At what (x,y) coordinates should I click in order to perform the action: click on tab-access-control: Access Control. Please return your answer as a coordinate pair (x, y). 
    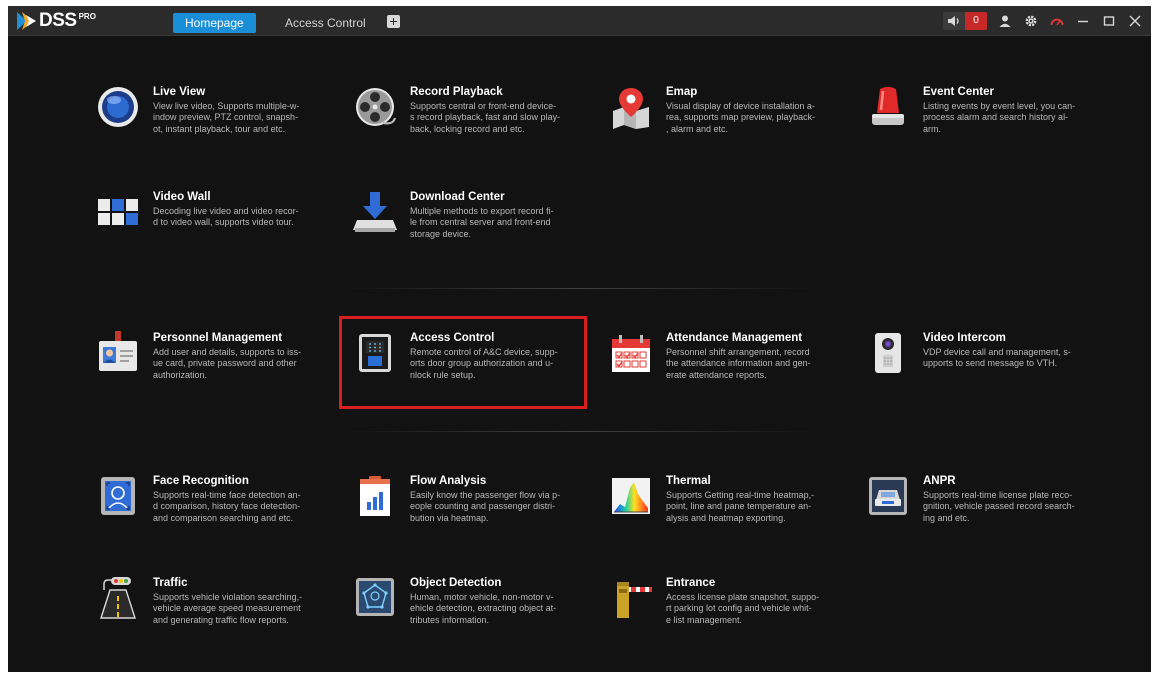
    Looking at the image, I should click on (325, 23).